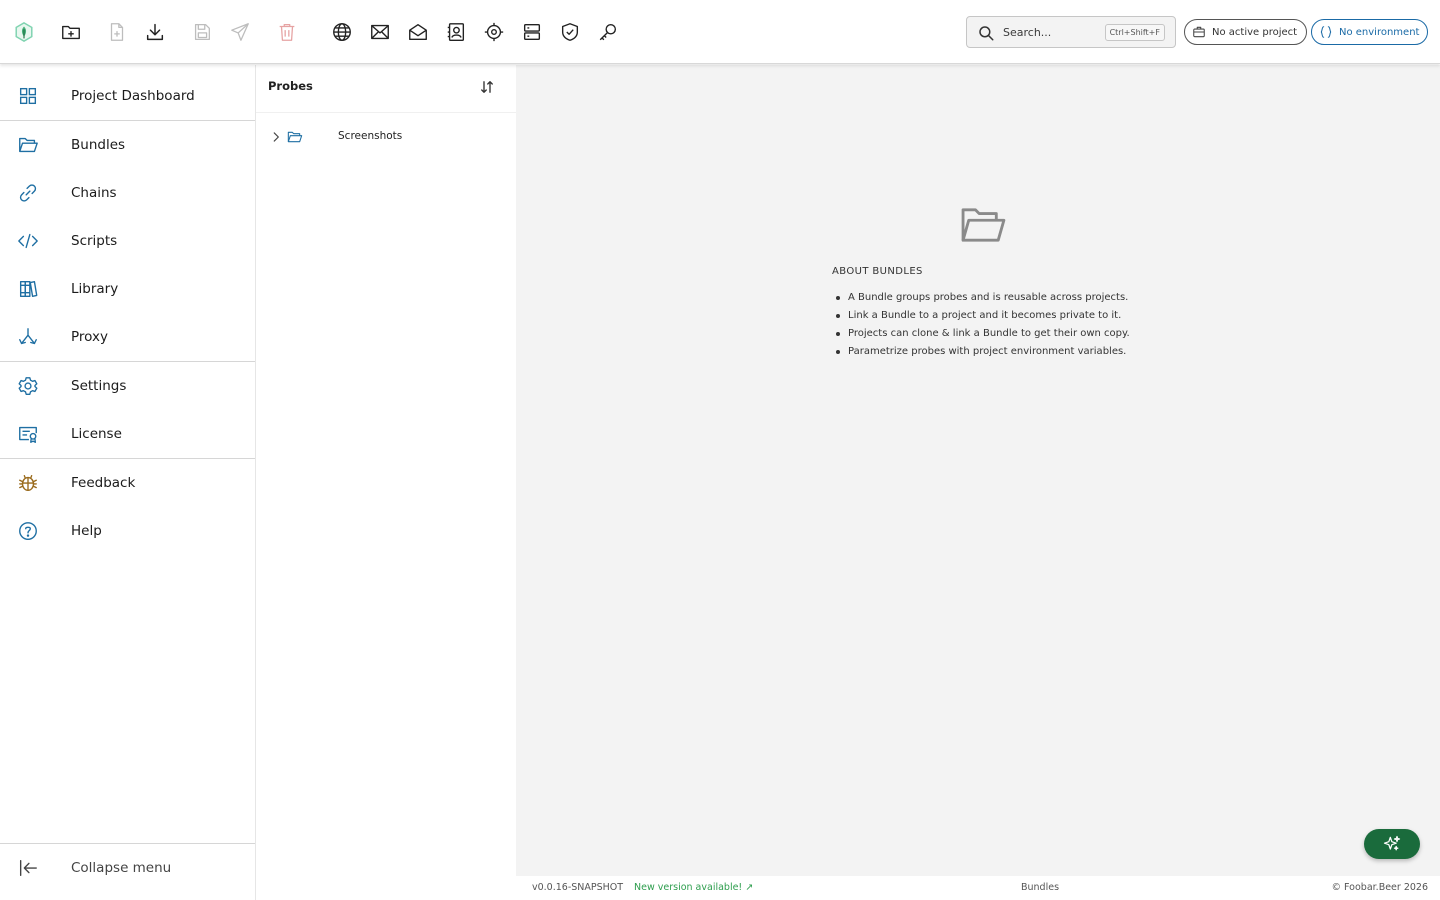 The height and width of the screenshot is (900, 1440). What do you see at coordinates (1379, 887) in the screenshot?
I see `copyright-label: © Foobar.Beer 2026` at bounding box center [1379, 887].